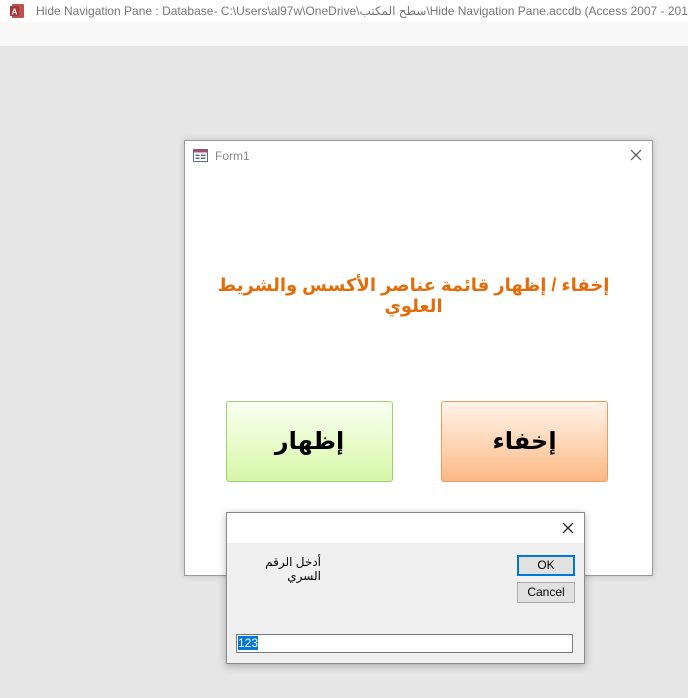 Image resolution: width=688 pixels, height=698 pixels. Describe the element at coordinates (293, 569) in the screenshot. I see `dialog-prompt: أدخل الرقم السري` at that location.